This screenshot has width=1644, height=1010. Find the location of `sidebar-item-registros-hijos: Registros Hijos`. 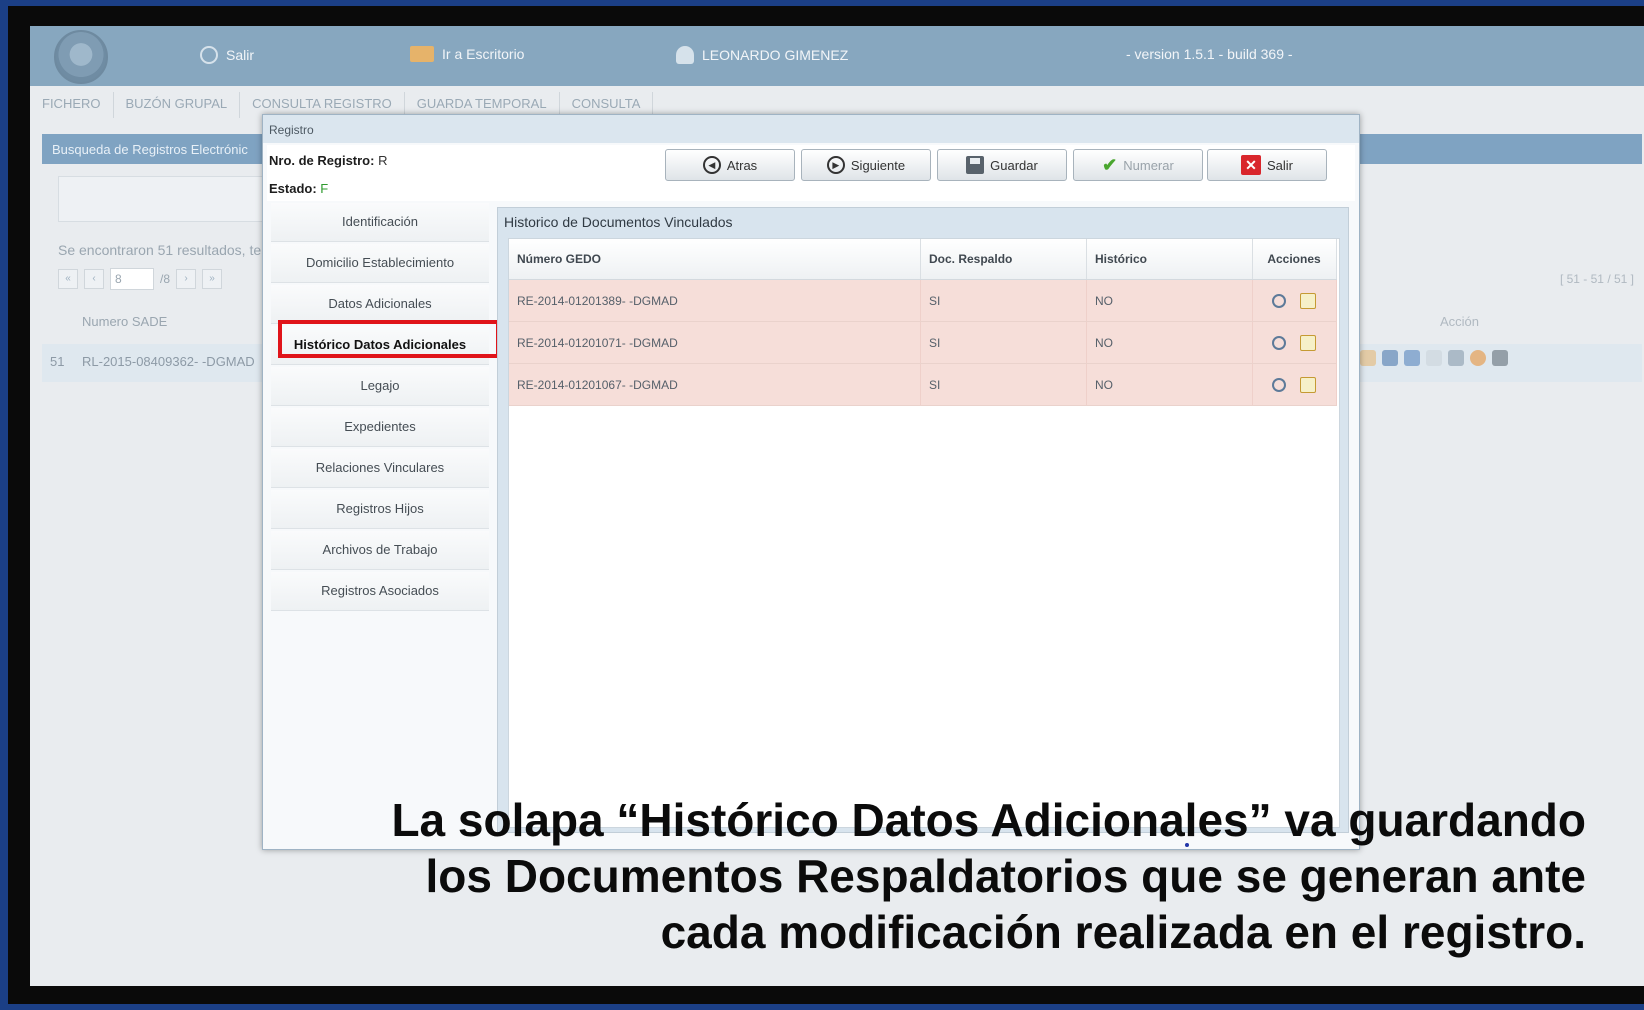

sidebar-item-registros-hijos: Registros Hijos is located at coordinates (380, 509).